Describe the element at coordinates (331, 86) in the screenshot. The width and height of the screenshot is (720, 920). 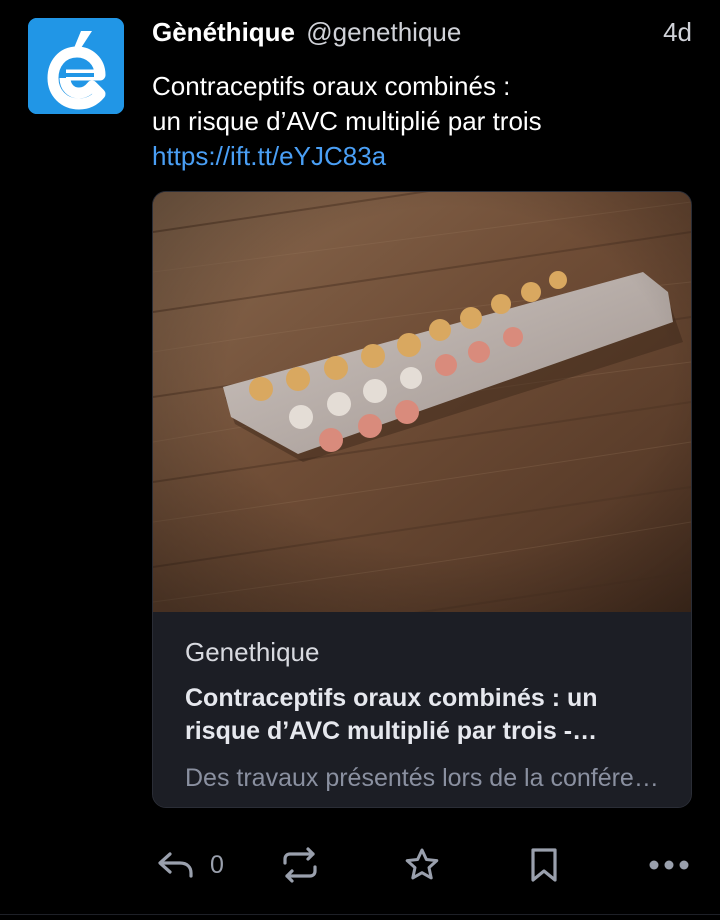
I see `post-text-line: Contraceptifs oraux combinés :` at that location.